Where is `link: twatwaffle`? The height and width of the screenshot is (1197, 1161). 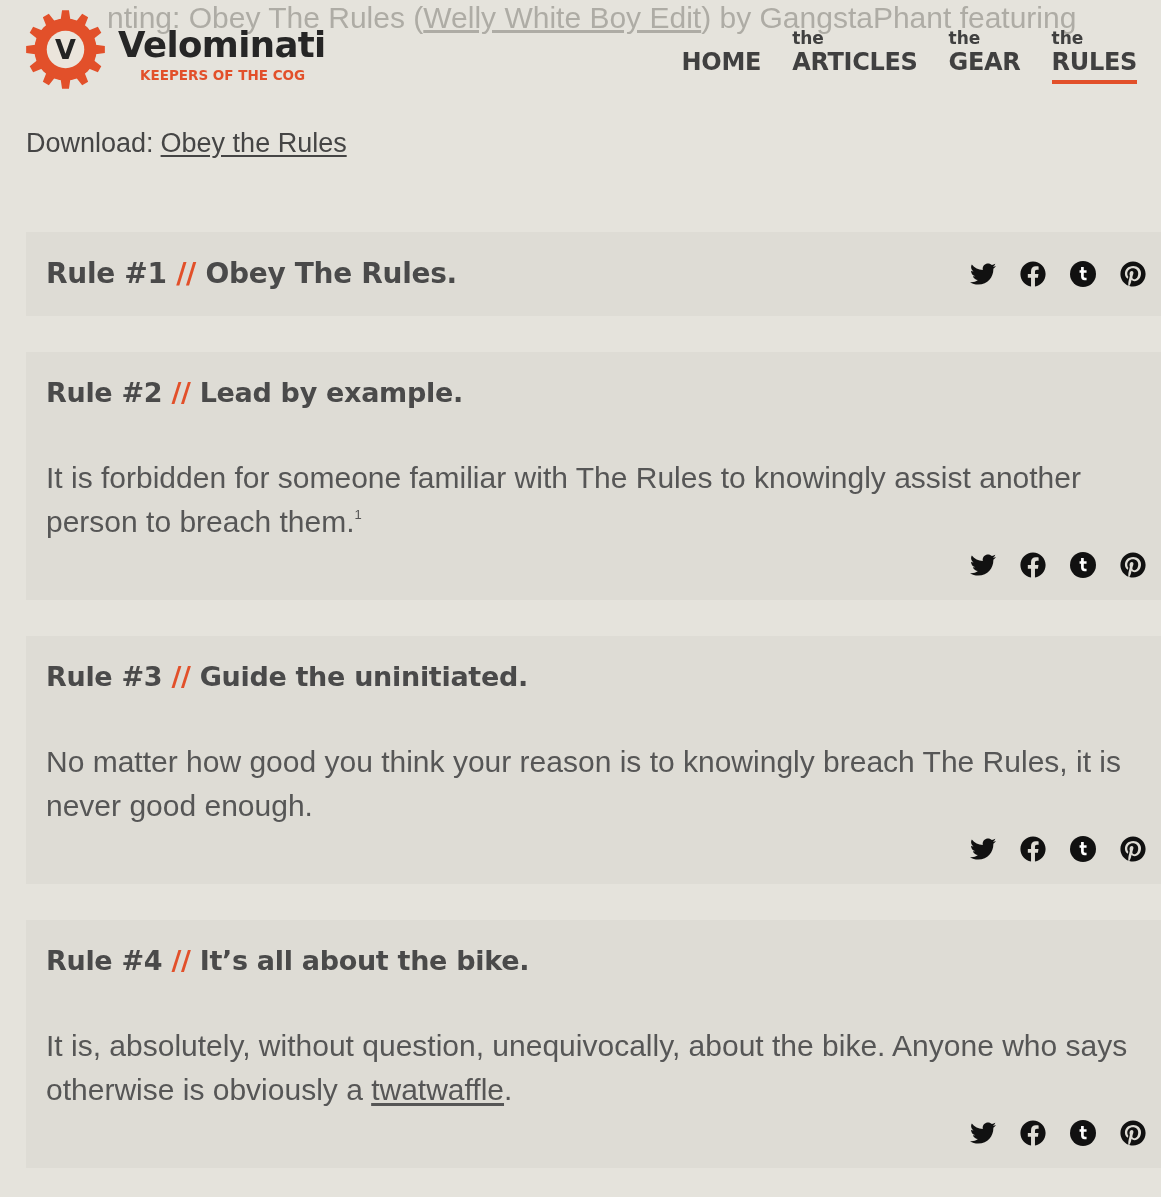
link: twatwaffle is located at coordinates (437, 1089).